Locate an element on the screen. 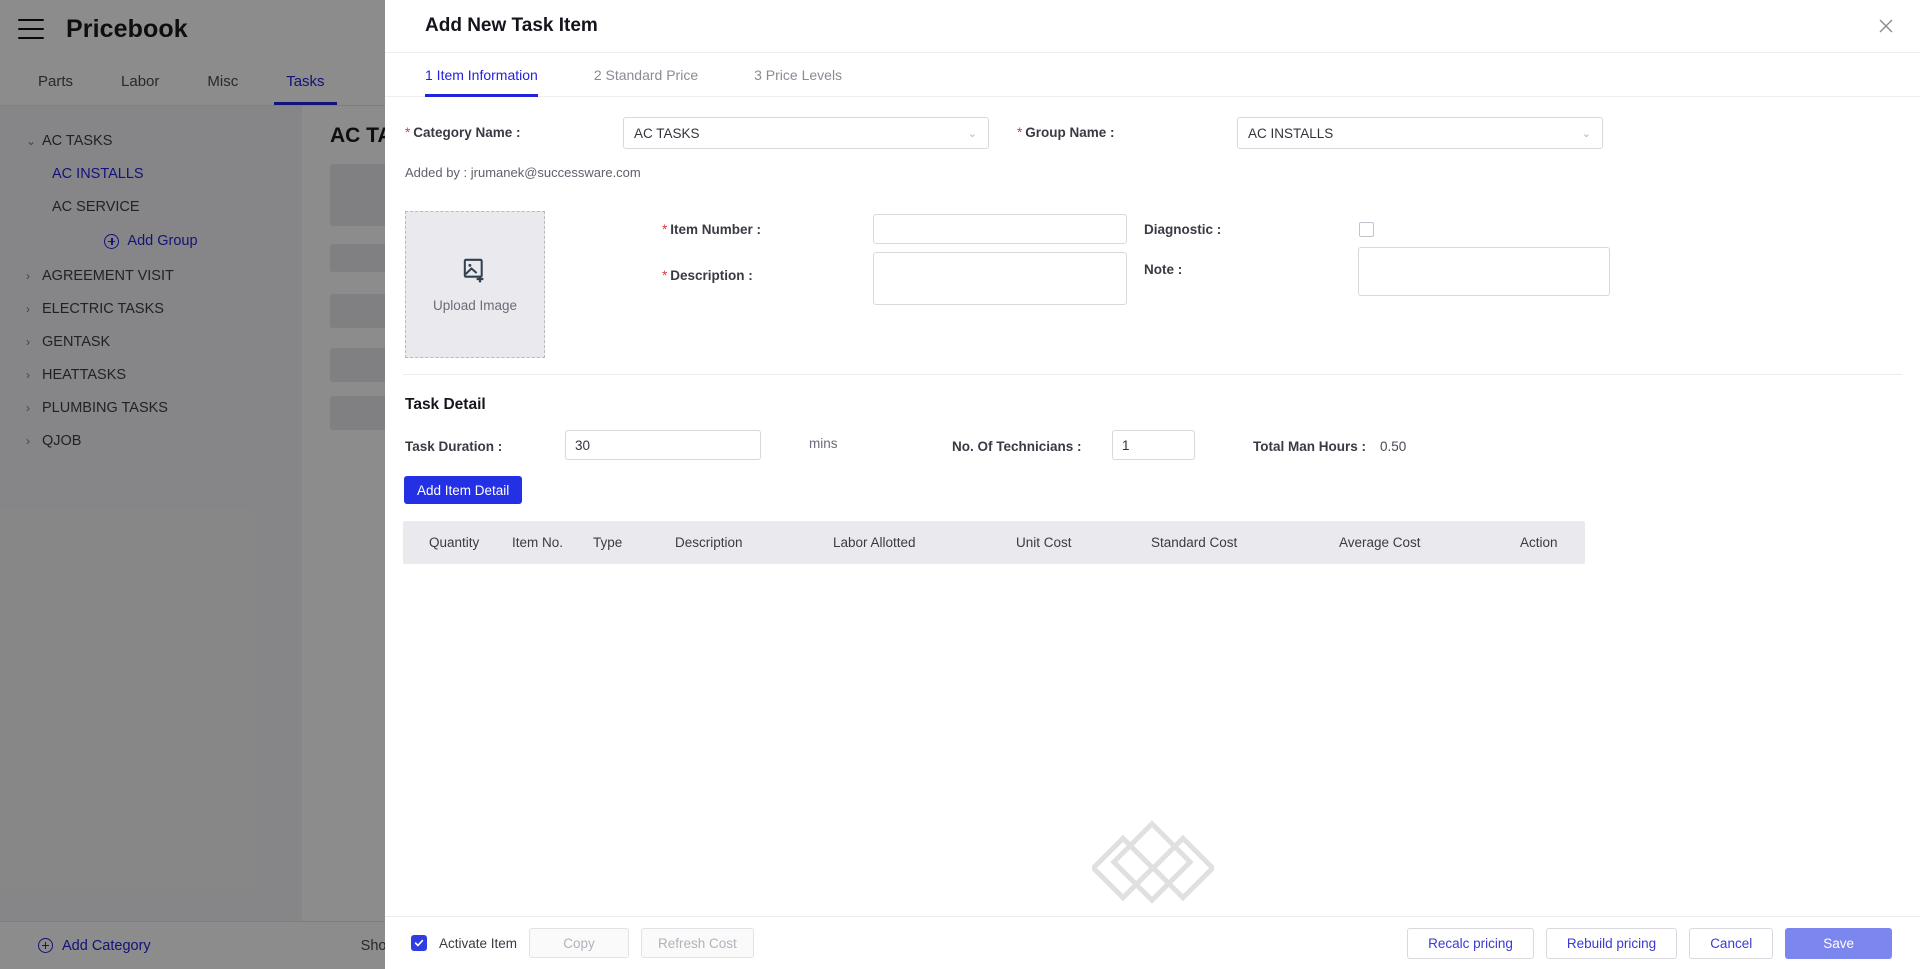 This screenshot has width=1920, height=969. task-detail-heading: Task Detail is located at coordinates (445, 404).